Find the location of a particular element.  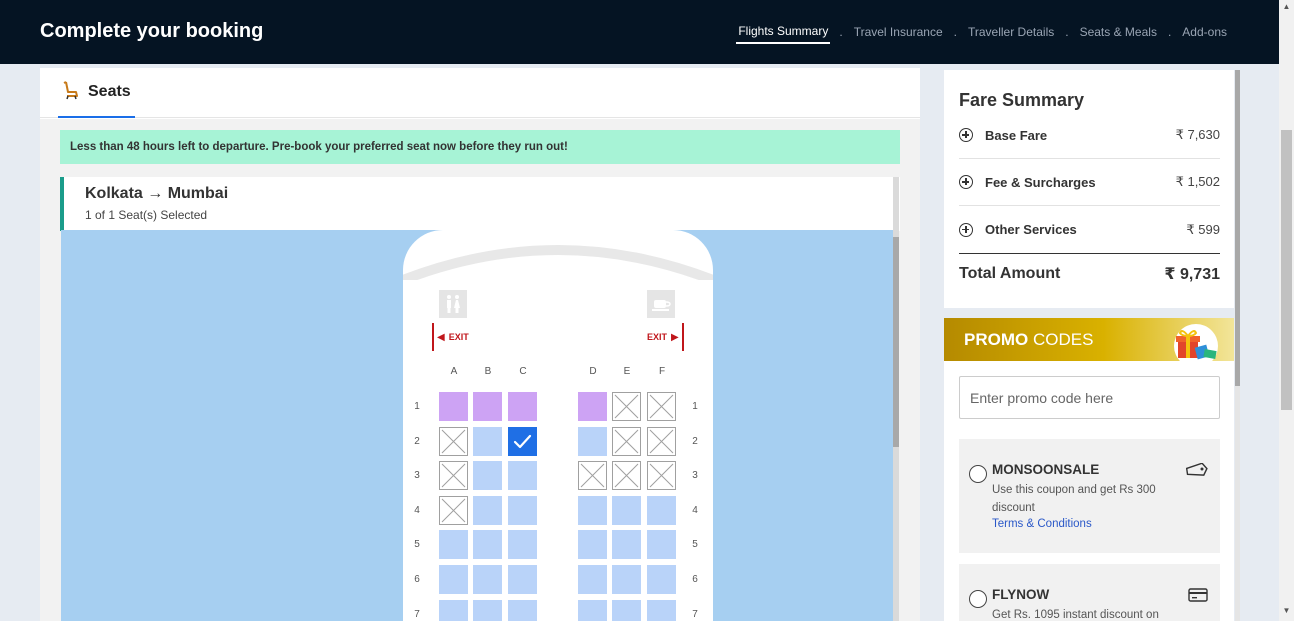

seat-1F is located at coordinates (661, 406).